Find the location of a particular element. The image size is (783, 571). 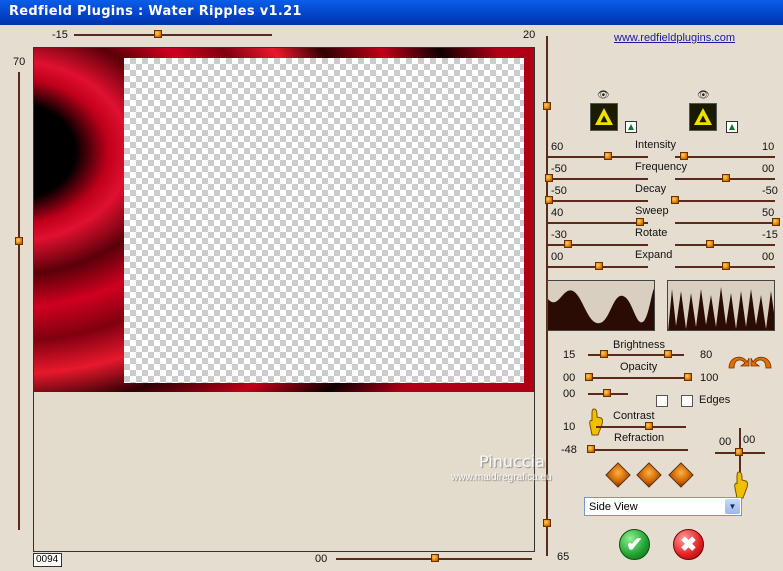

close-icon: ✖ is located at coordinates (688, 545).